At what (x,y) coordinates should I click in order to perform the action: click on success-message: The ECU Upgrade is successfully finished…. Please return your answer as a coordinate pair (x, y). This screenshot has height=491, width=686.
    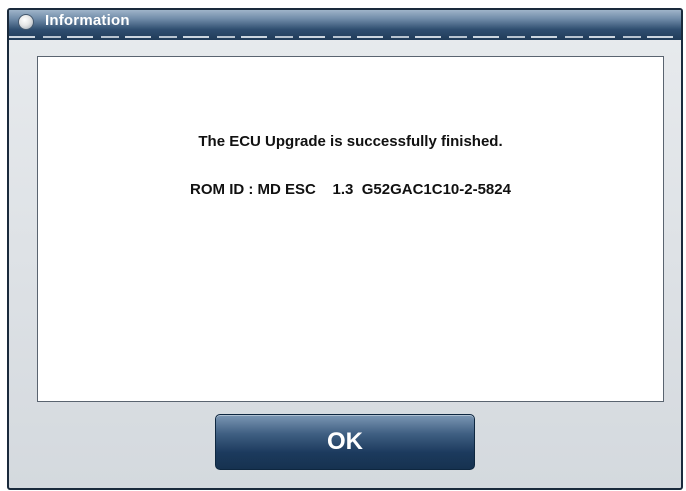
    Looking at the image, I should click on (350, 141).